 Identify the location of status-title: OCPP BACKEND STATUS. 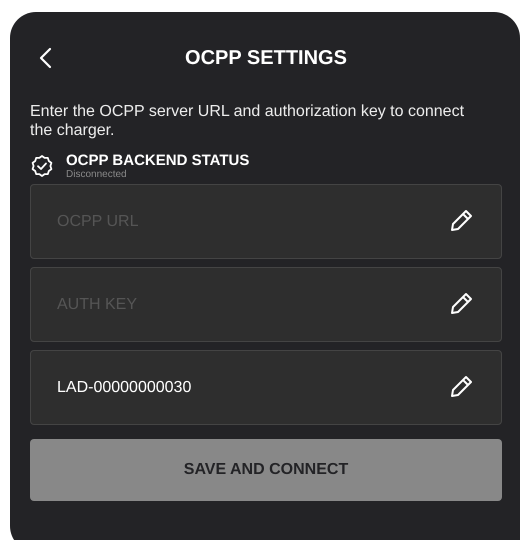
(158, 160).